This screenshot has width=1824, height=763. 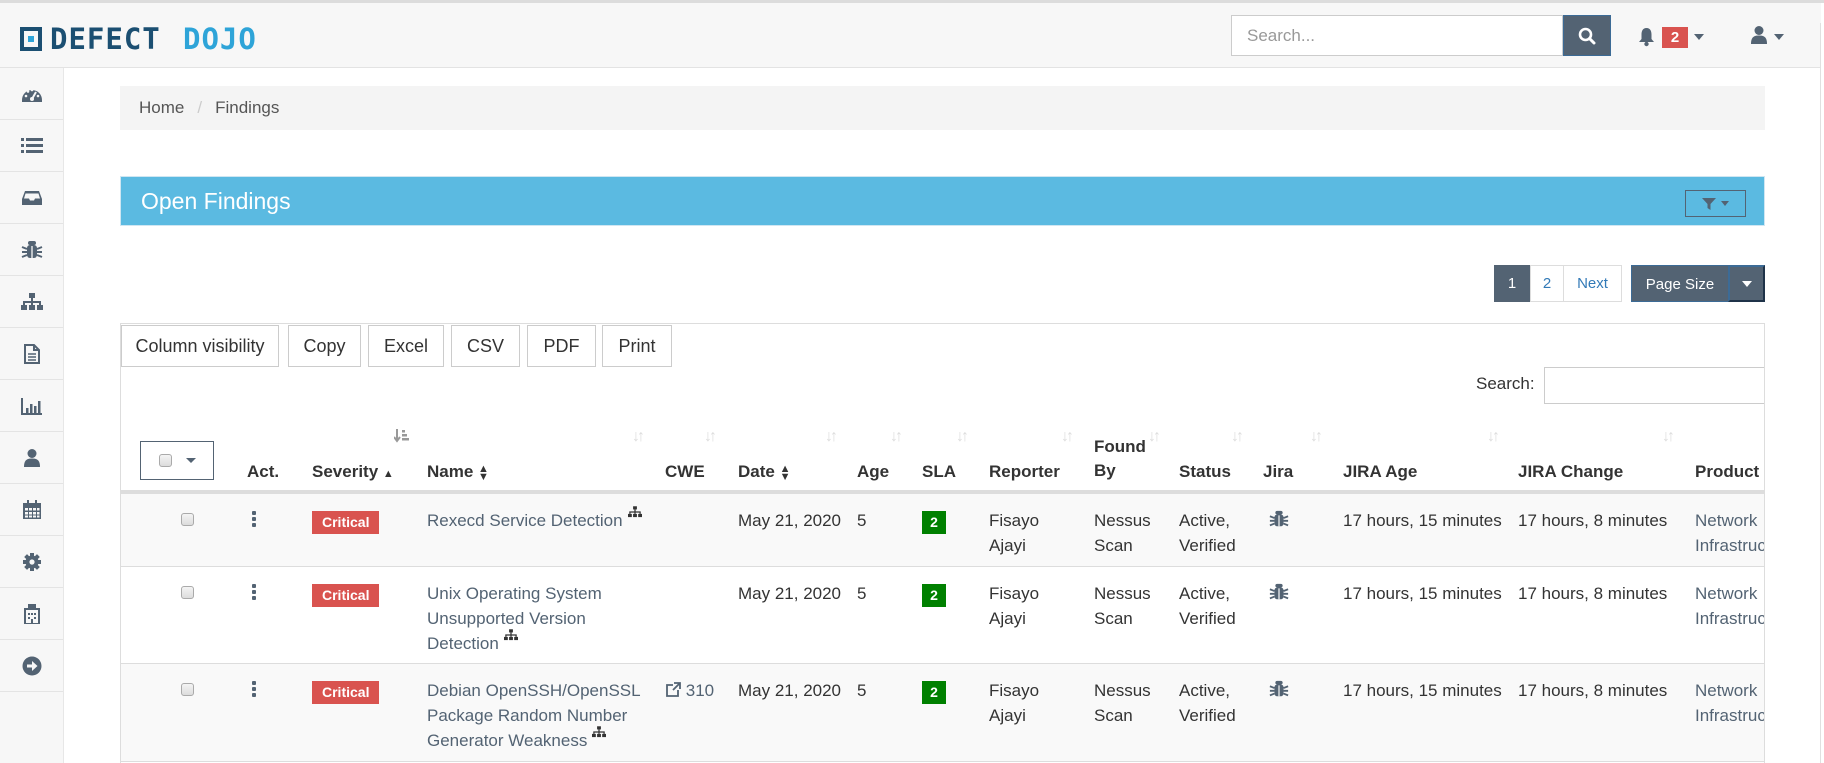 What do you see at coordinates (31, 146) in the screenshot?
I see `sidebar-item-list` at bounding box center [31, 146].